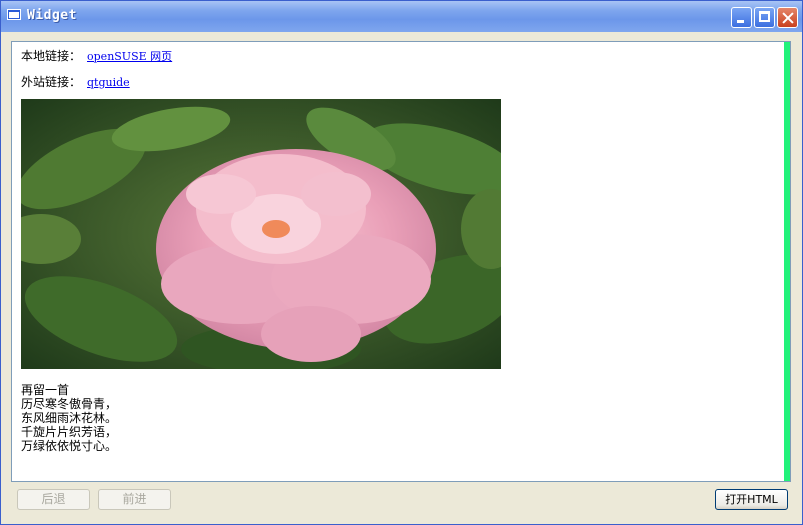 The width and height of the screenshot is (803, 525). What do you see at coordinates (51, 56) in the screenshot?
I see `local-link-label: 本地链接：` at bounding box center [51, 56].